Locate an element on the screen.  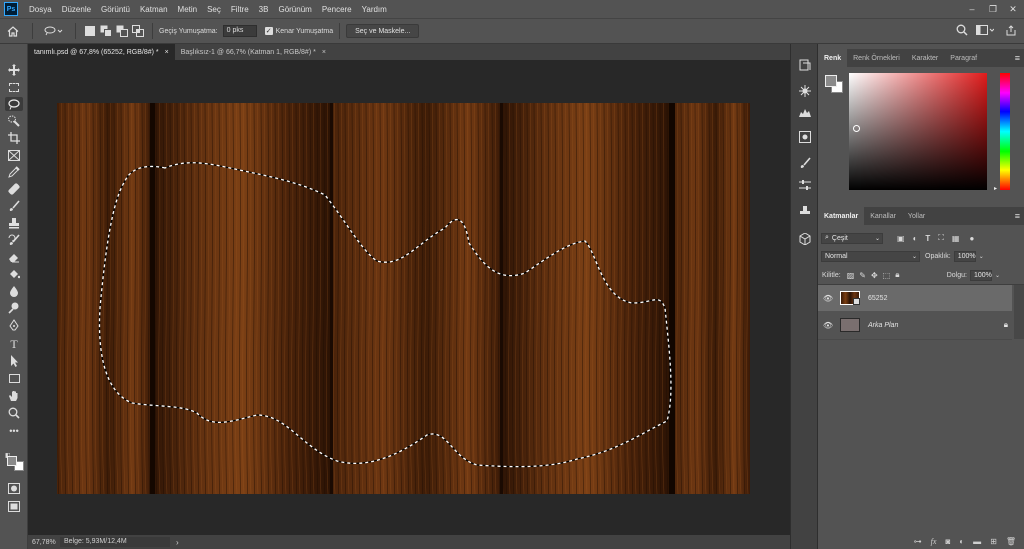
intersect-selection-icon is located at coordinates (138, 31).